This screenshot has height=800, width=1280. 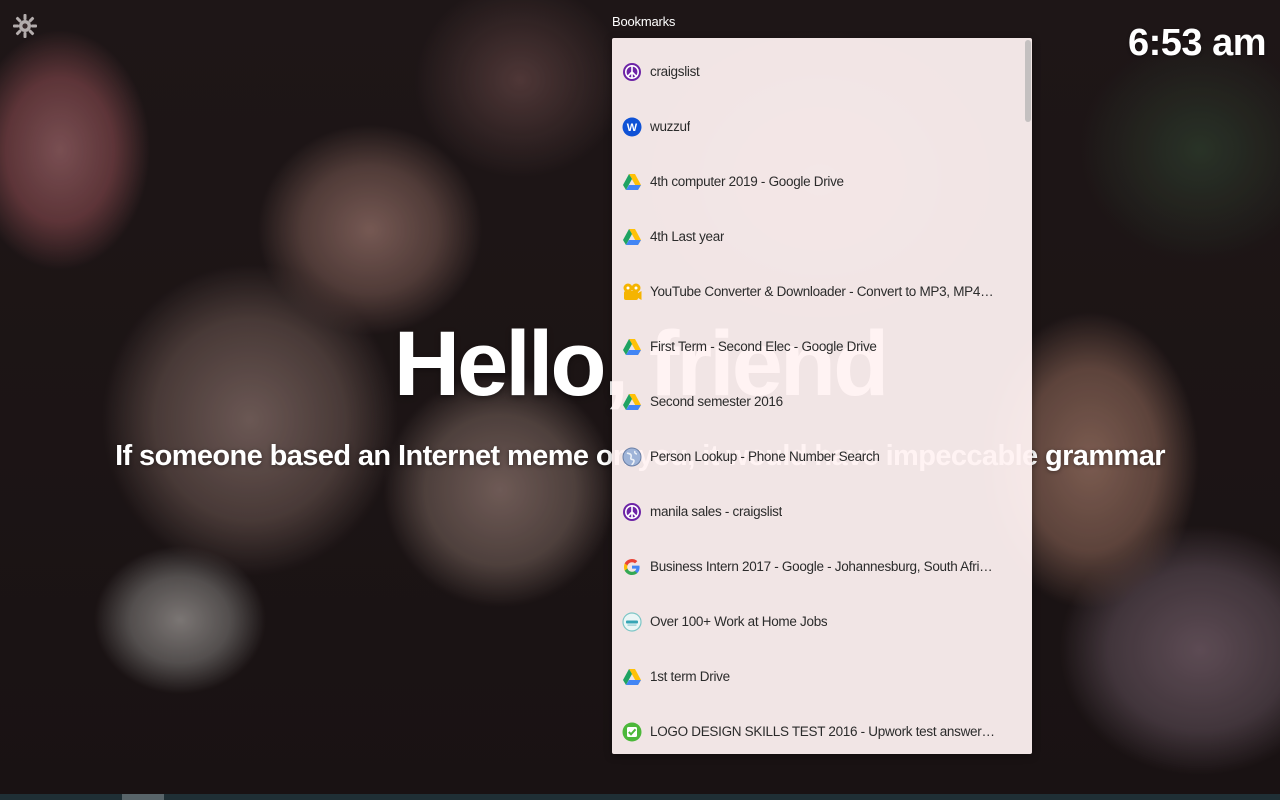 I want to click on globe-icon, so click(x=632, y=457).